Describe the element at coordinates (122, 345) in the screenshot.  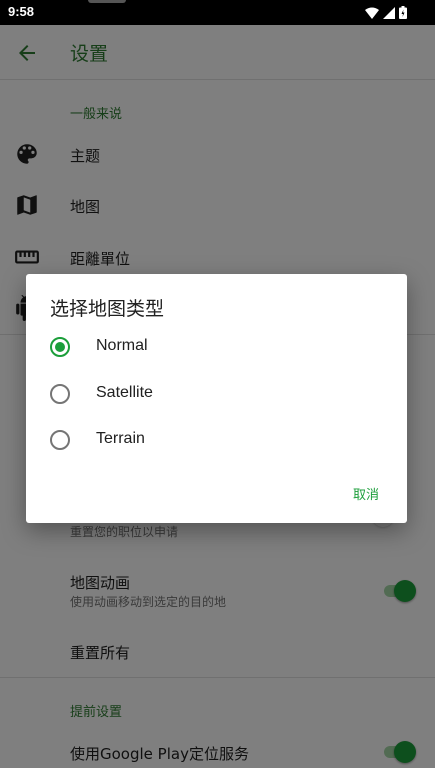
I see `option-label: Normal` at that location.